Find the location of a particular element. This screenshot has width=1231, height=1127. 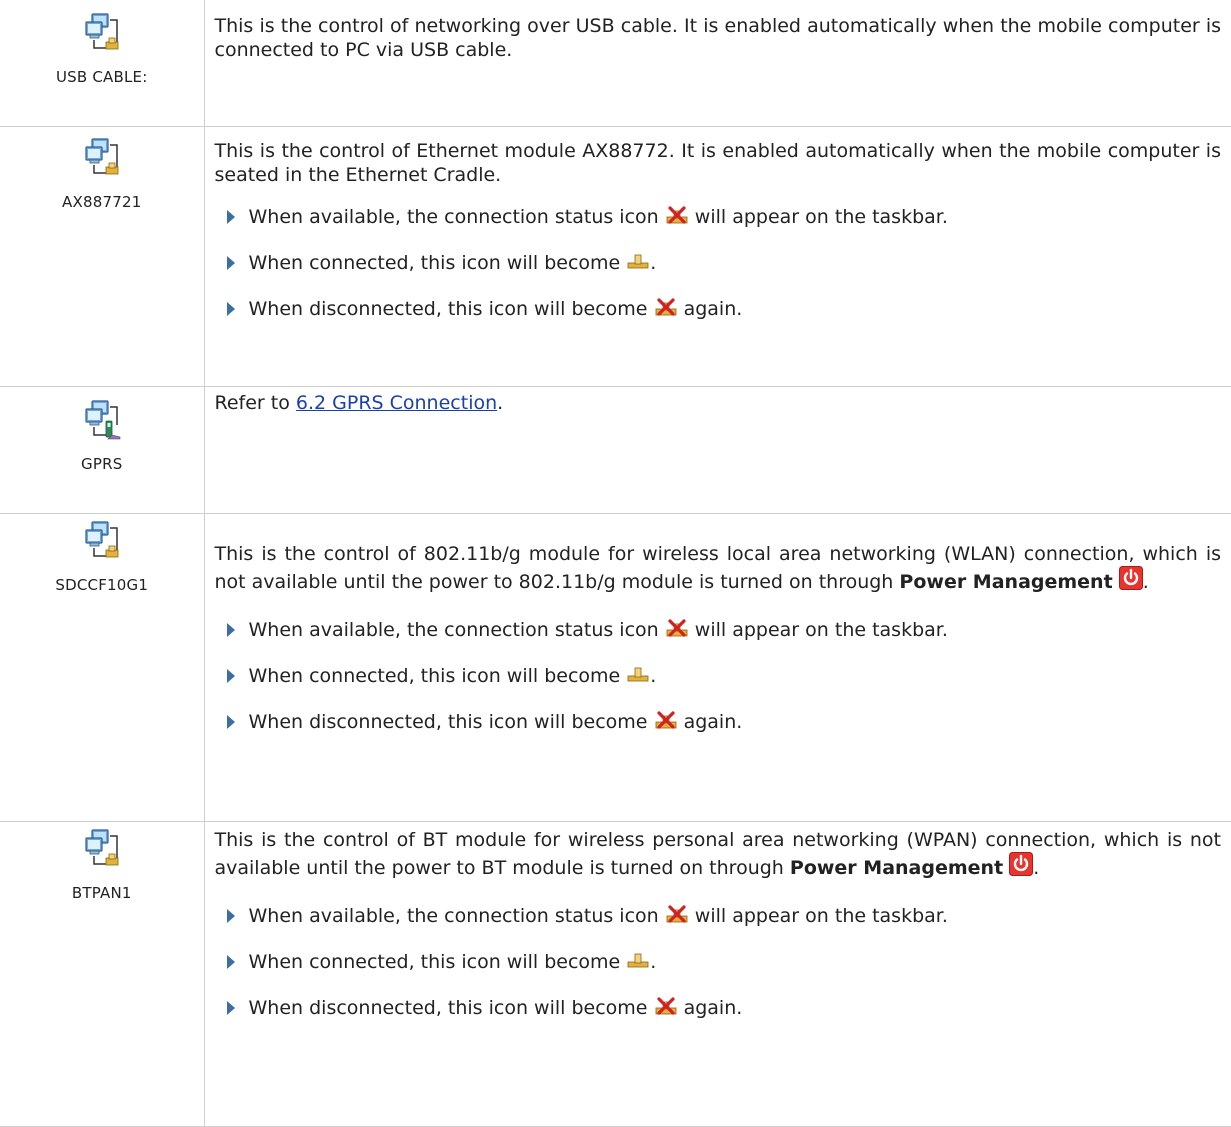

network-gprs-icon is located at coordinates (102, 421).